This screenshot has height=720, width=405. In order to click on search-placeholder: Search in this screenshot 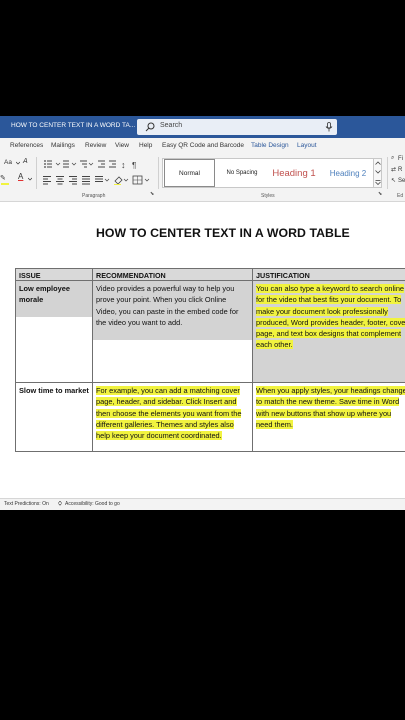, I will do `click(171, 125)`.